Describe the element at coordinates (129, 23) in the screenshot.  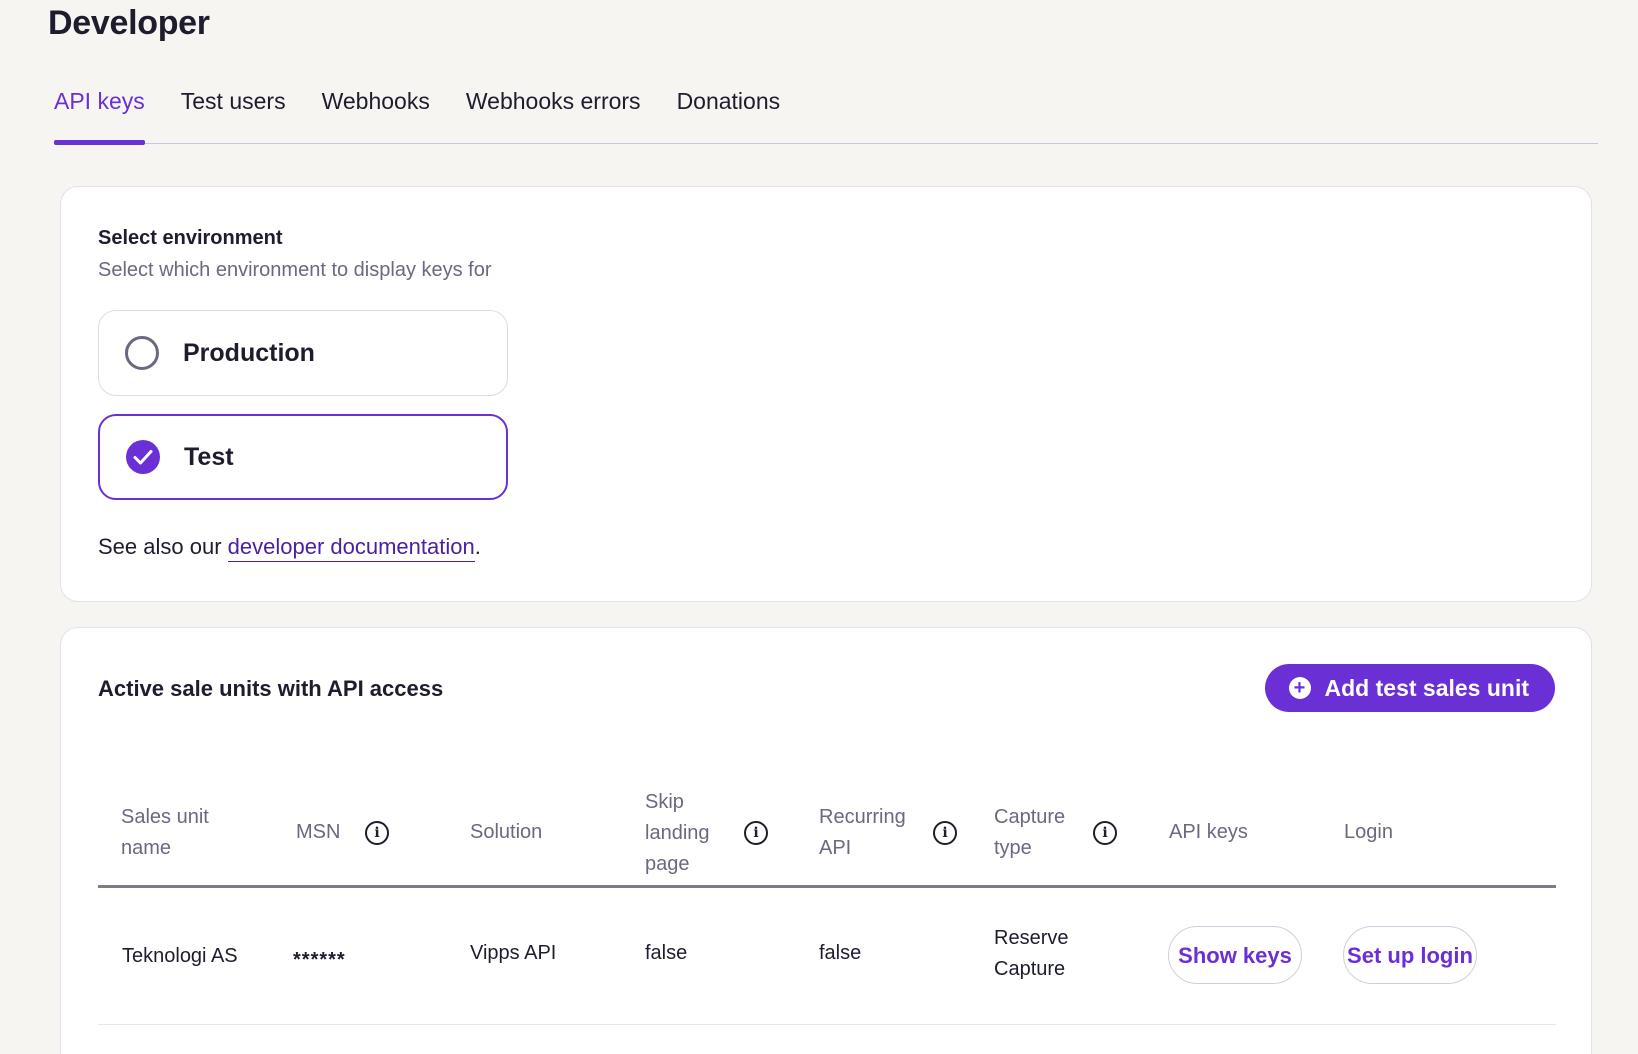
I see `page-title: Developer` at that location.